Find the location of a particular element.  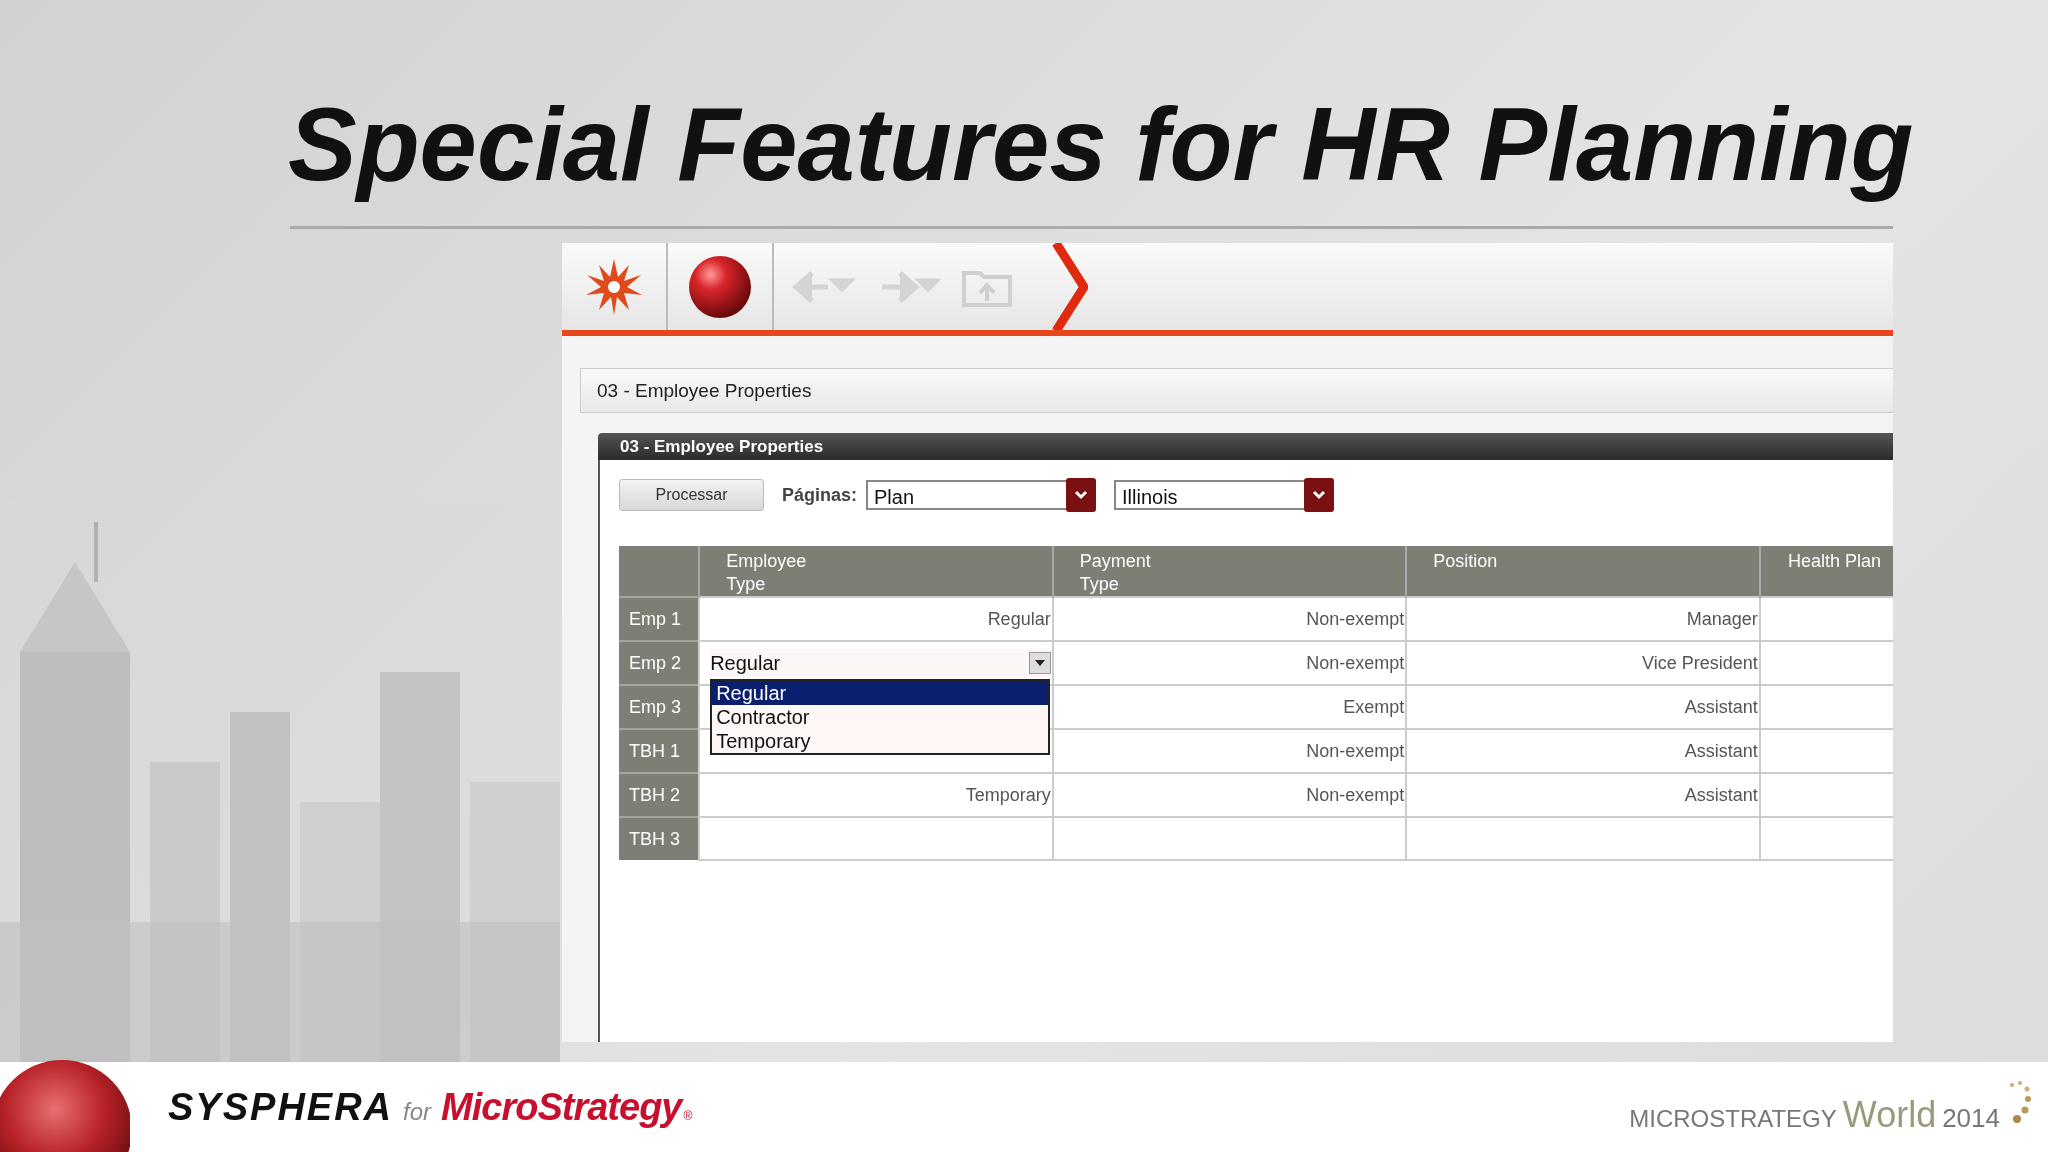

page-select: Illinois is located at coordinates (1209, 495).